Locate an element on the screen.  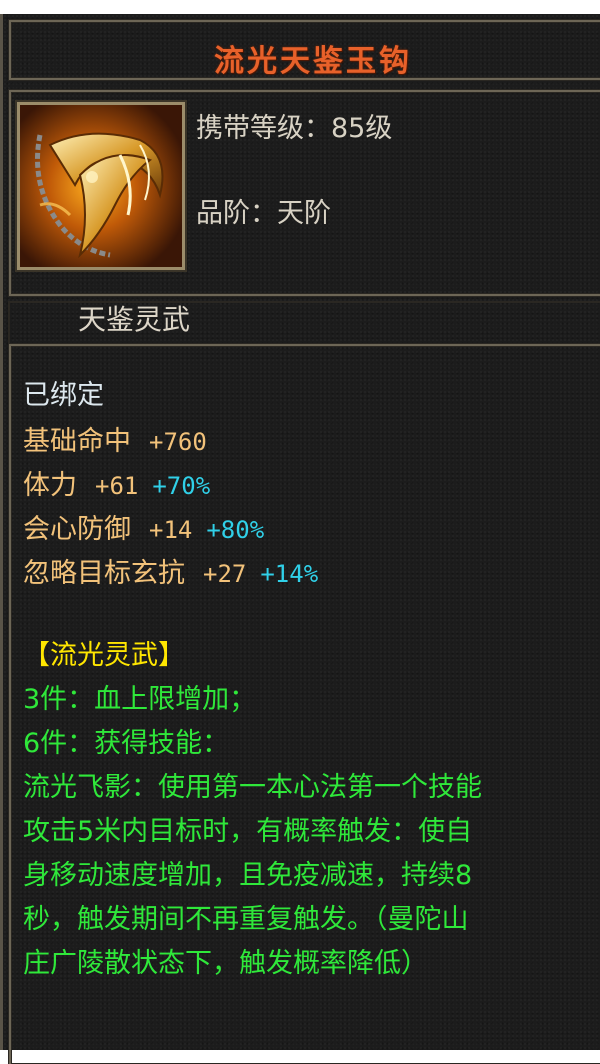
set-line: 身移动速度增加，且免疫减速，持续8 is located at coordinates (248, 875).